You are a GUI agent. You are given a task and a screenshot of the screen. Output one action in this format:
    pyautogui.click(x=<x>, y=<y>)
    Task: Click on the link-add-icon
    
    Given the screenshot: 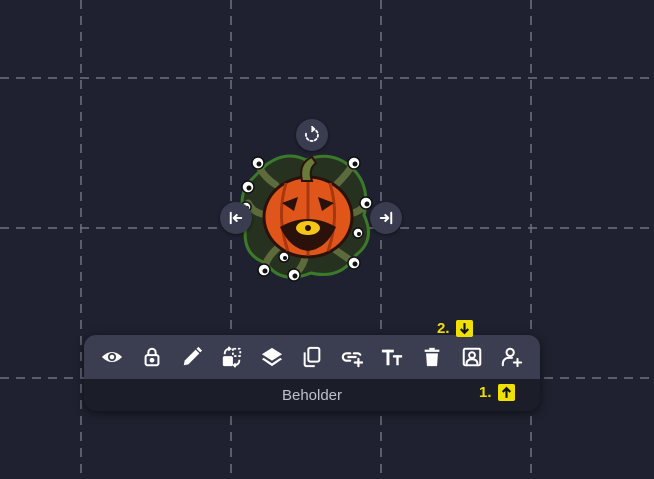 What is the action you would take?
    pyautogui.click(x=352, y=360)
    